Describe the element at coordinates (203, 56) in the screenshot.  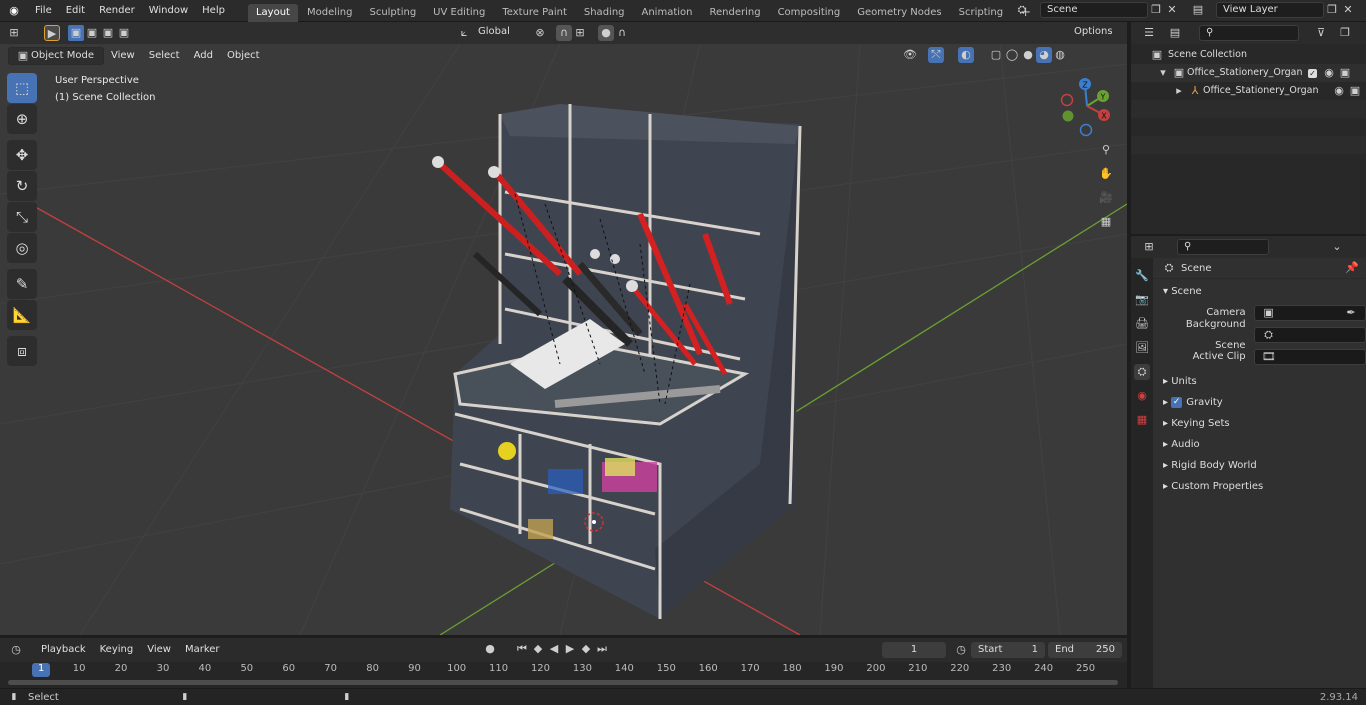
I see `viewport-menu-add: Add` at that location.